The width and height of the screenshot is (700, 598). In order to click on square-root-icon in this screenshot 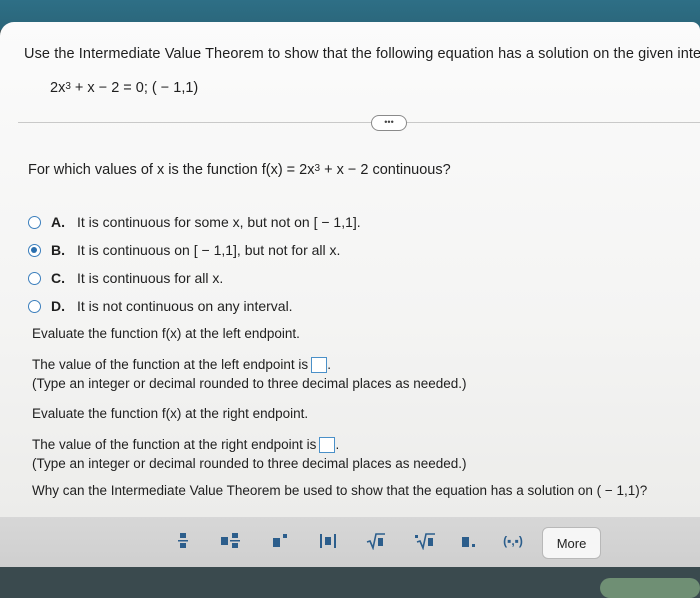, I will do `click(376, 541)`.